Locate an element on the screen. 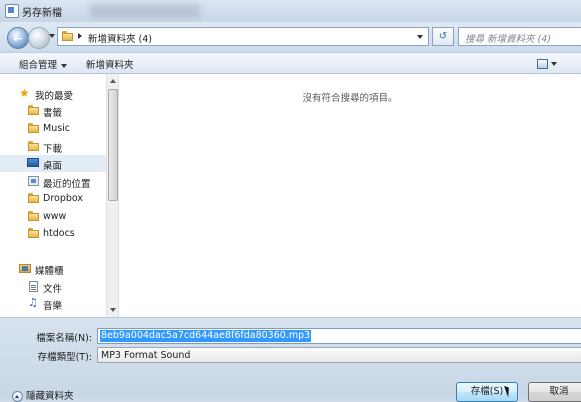  collapse-up-icon is located at coordinates (17, 396).